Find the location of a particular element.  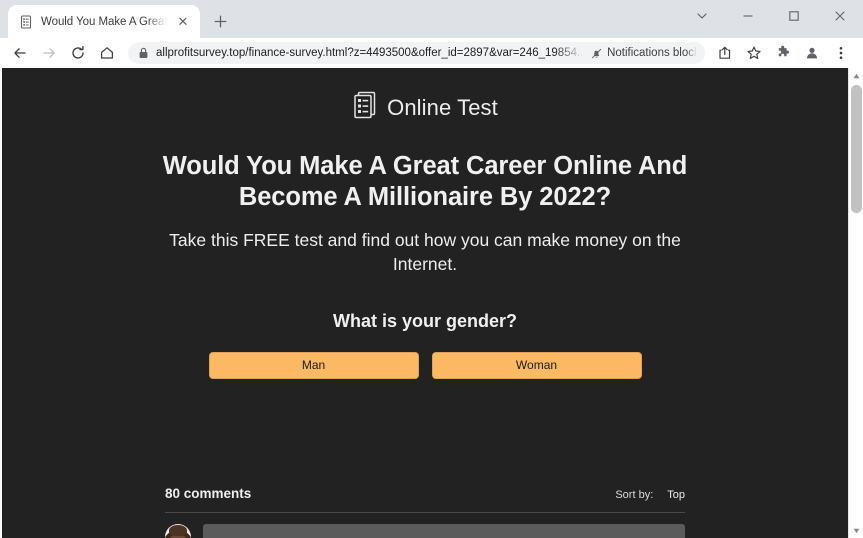

sort-by-value: Top is located at coordinates (676, 495).